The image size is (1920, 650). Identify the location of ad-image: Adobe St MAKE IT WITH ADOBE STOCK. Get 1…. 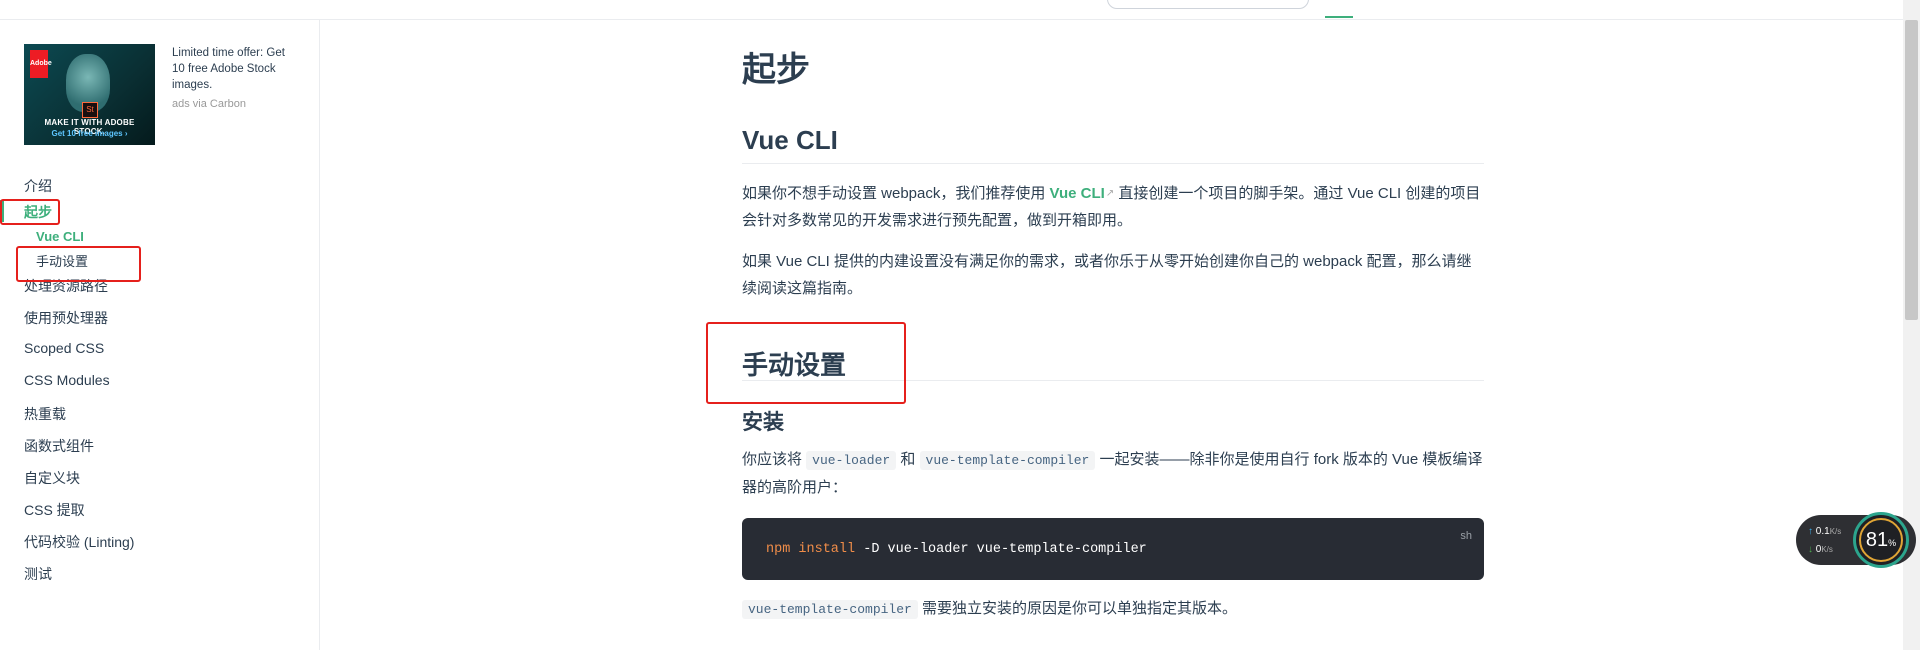
(89, 94).